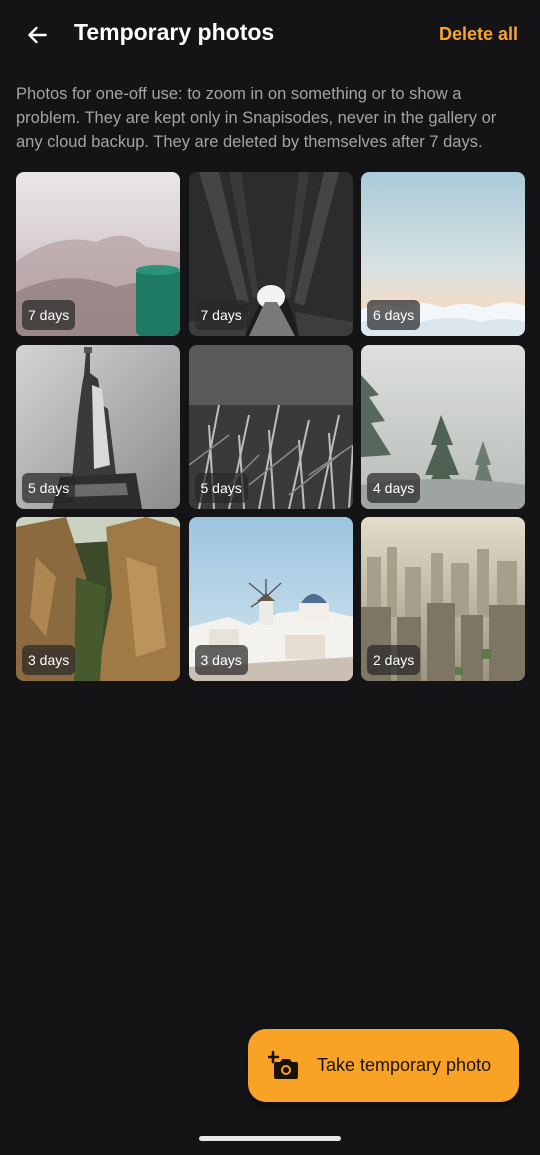  I want to click on back-button, so click(37, 35).